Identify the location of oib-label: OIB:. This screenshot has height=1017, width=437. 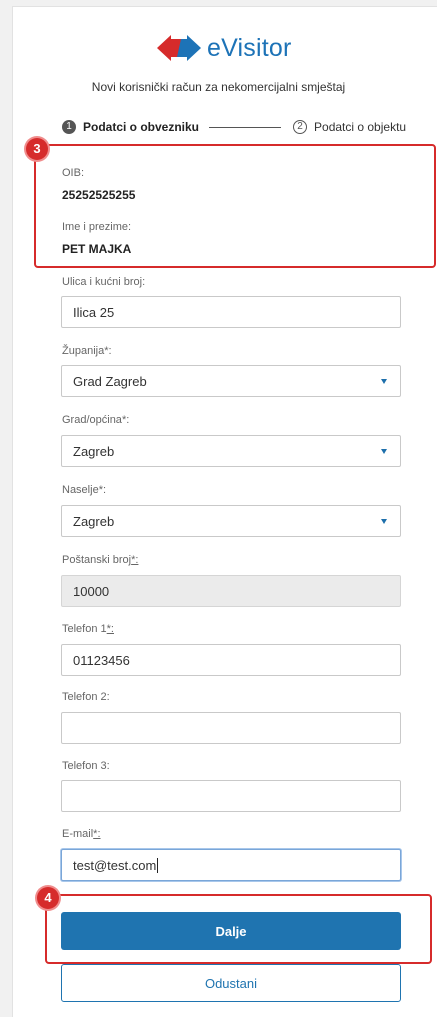
(73, 173).